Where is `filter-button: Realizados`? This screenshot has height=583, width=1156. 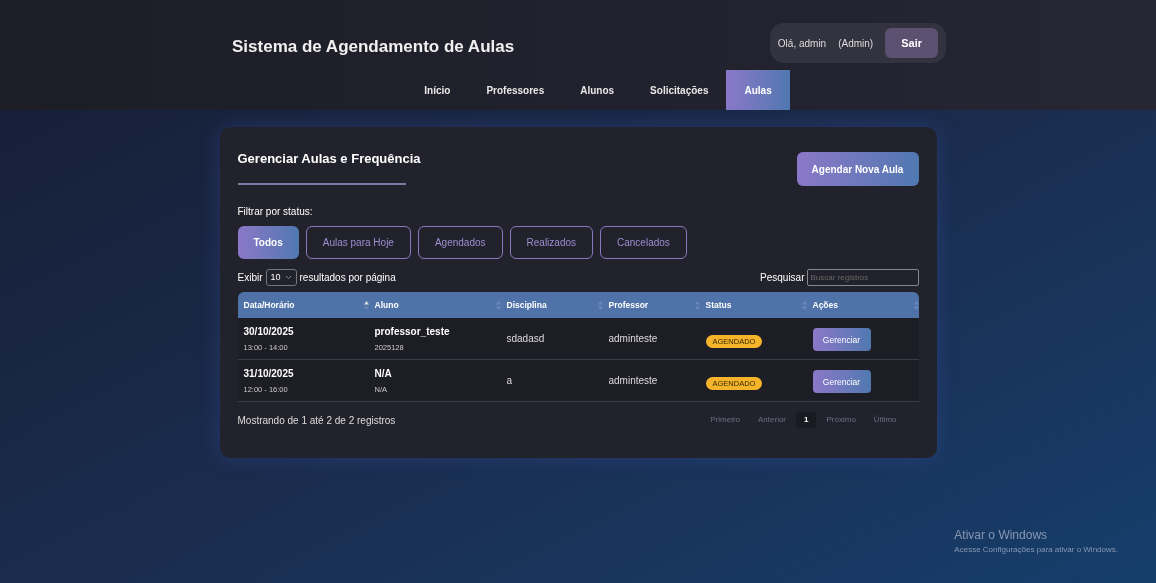 filter-button: Realizados is located at coordinates (551, 242).